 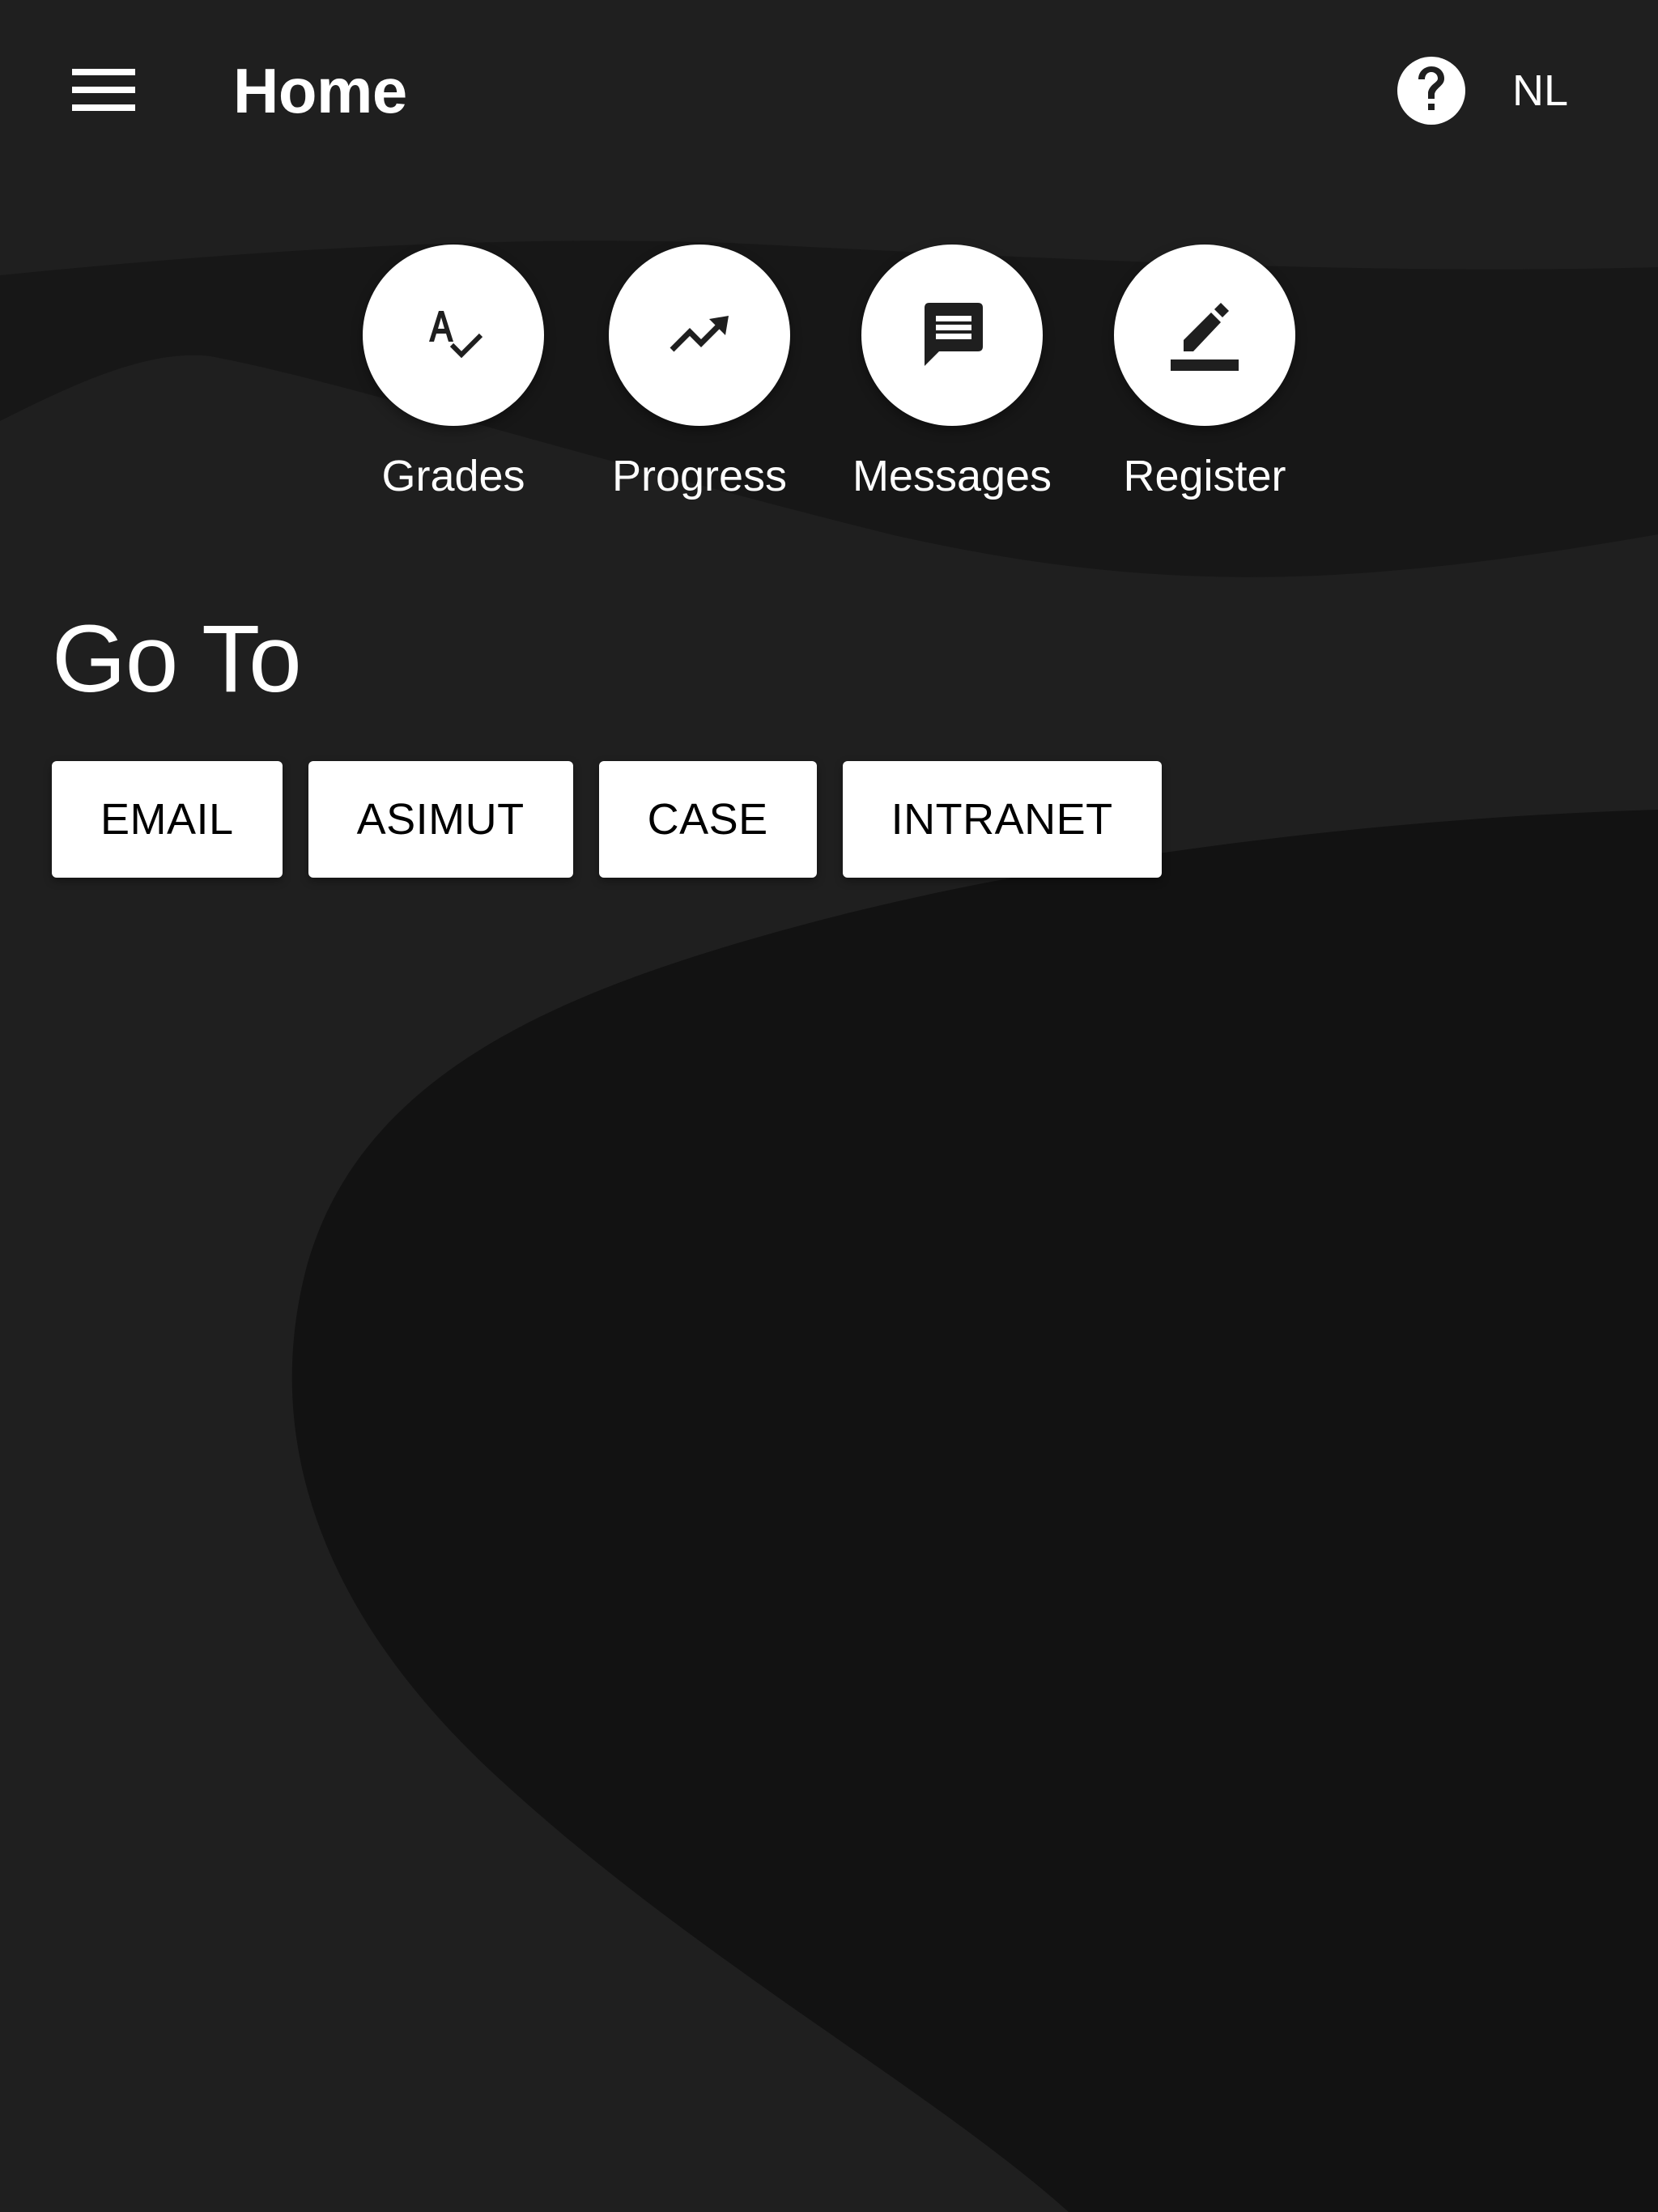 What do you see at coordinates (829, 90) in the screenshot?
I see `app-header: Home NL` at bounding box center [829, 90].